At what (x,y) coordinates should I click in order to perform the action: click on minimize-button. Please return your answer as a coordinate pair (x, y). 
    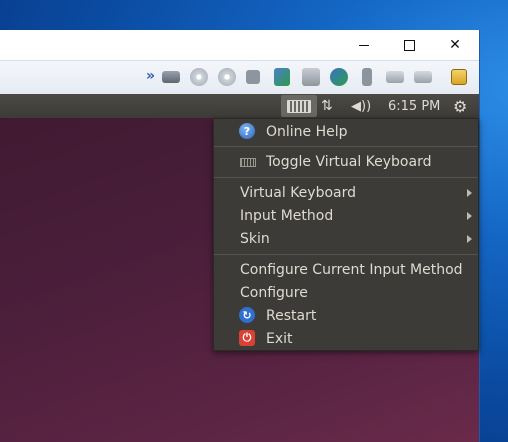
    Looking at the image, I should click on (364, 45).